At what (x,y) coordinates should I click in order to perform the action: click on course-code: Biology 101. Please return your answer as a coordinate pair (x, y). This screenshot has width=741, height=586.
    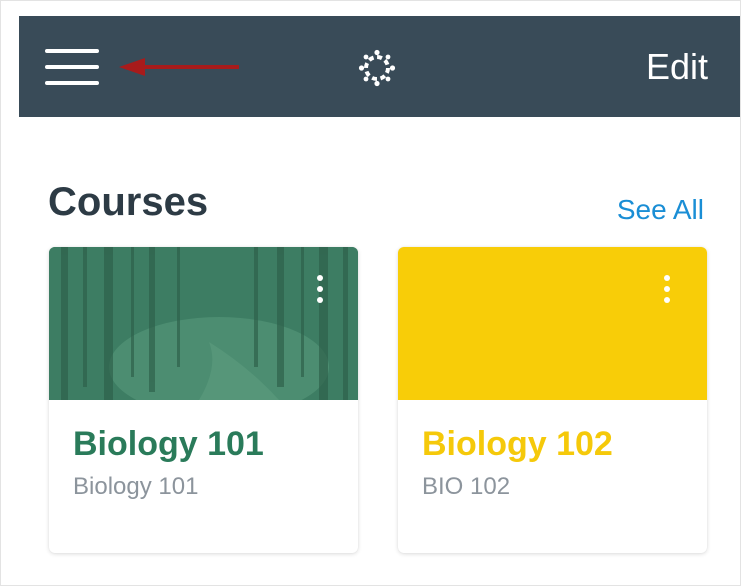
    Looking at the image, I should click on (136, 486).